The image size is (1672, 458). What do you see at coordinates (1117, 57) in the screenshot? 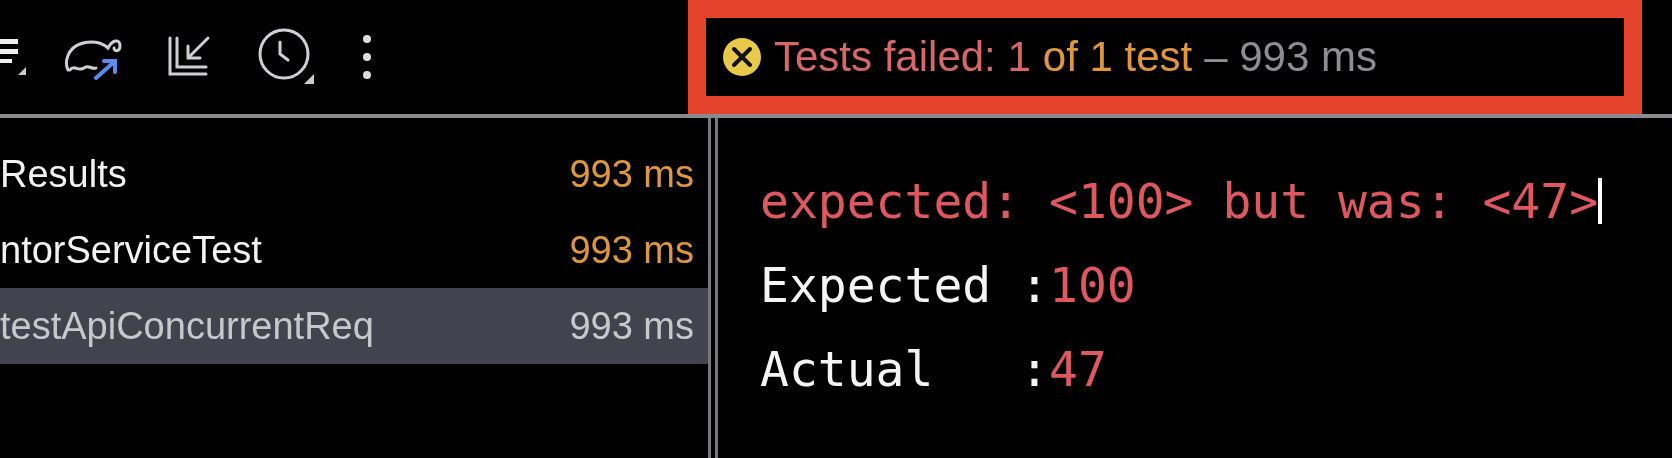
I see `status-text: of 1 test` at bounding box center [1117, 57].